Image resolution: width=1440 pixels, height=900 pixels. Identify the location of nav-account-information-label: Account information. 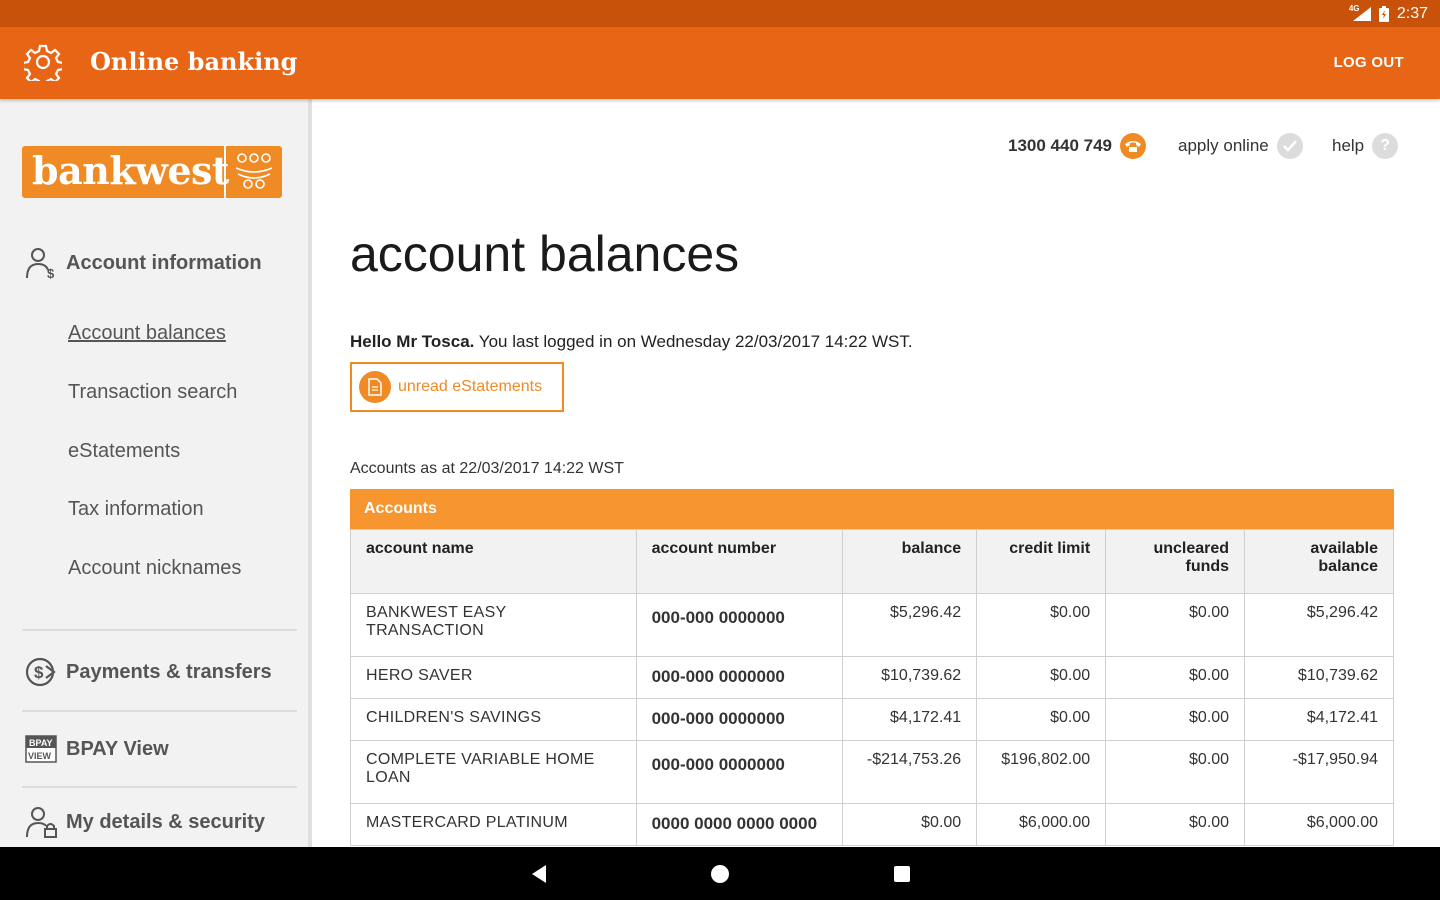
(164, 262).